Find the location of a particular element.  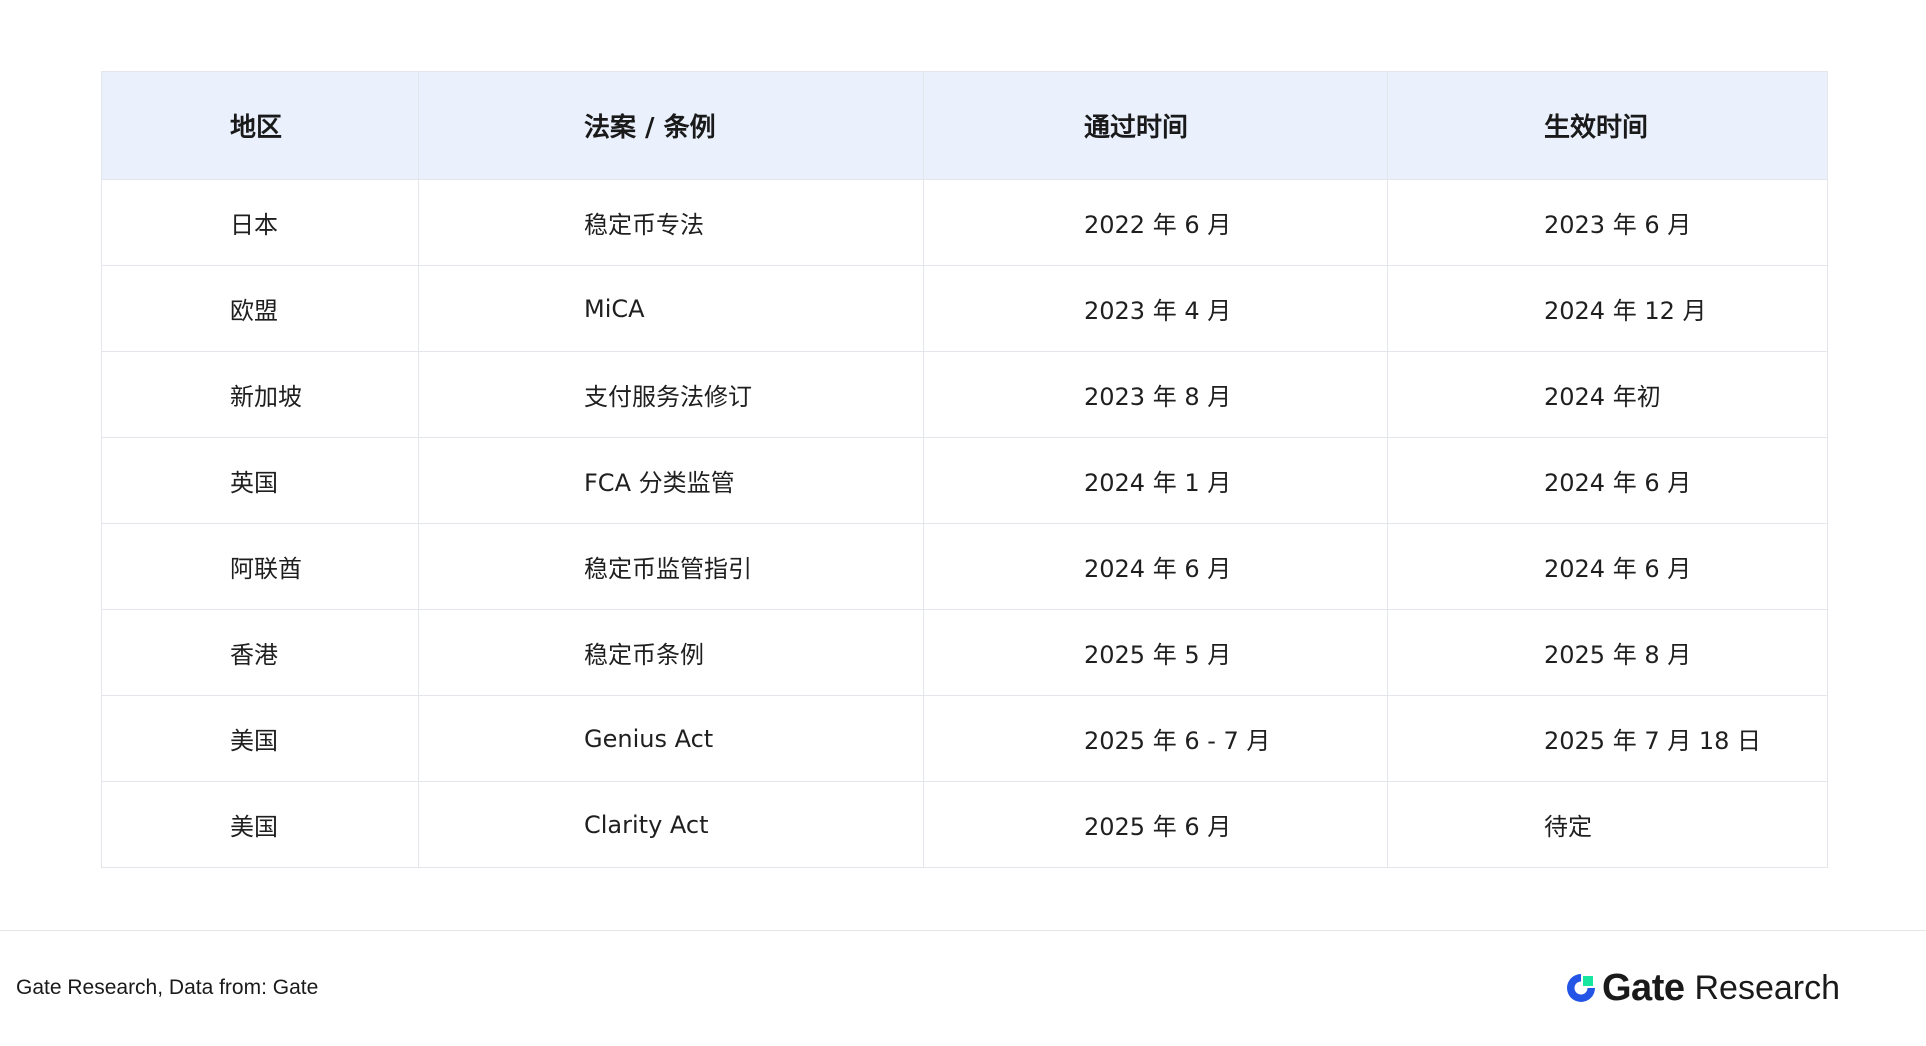

cell-law: 稳定币条例 is located at coordinates (671, 652).